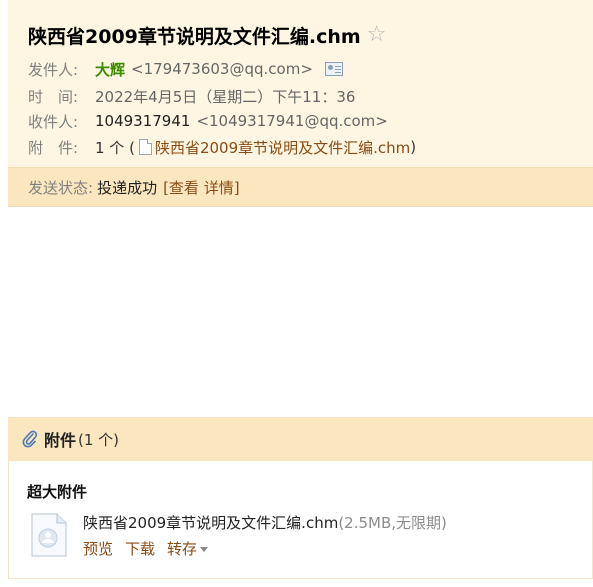  Describe the element at coordinates (291, 121) in the screenshot. I see `recipient-address: <1049317941@qq.com>` at that location.